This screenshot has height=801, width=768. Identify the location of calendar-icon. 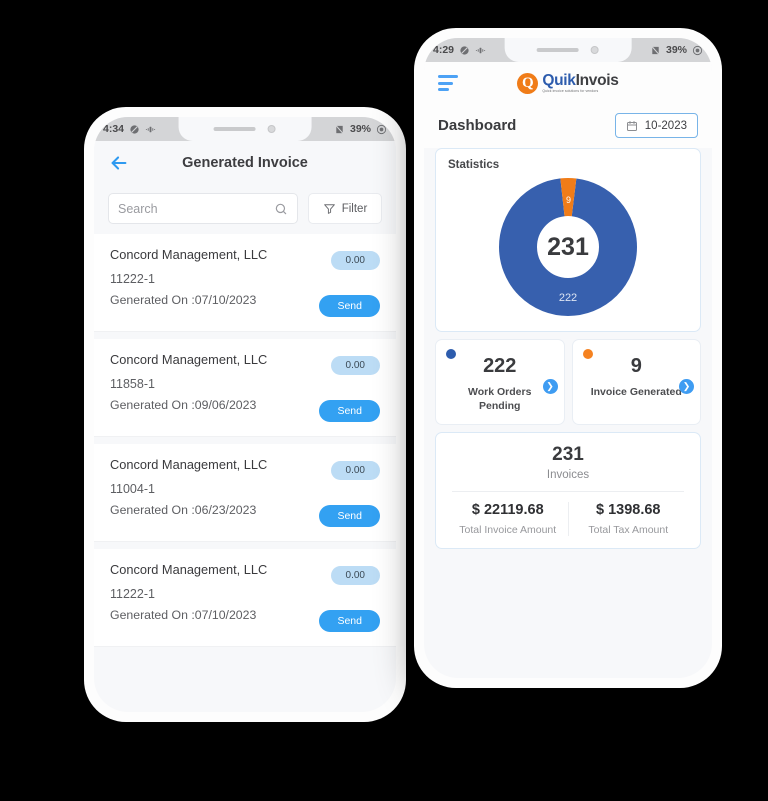
(631, 125).